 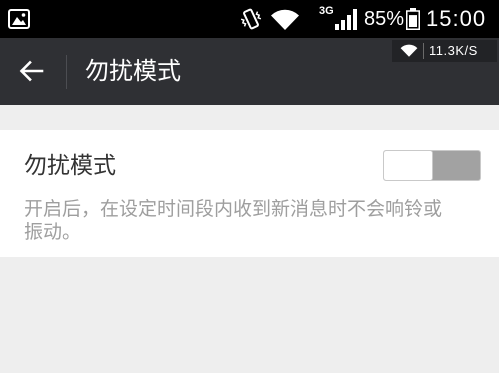 I want to click on battery-percent: 85%, so click(x=384, y=19).